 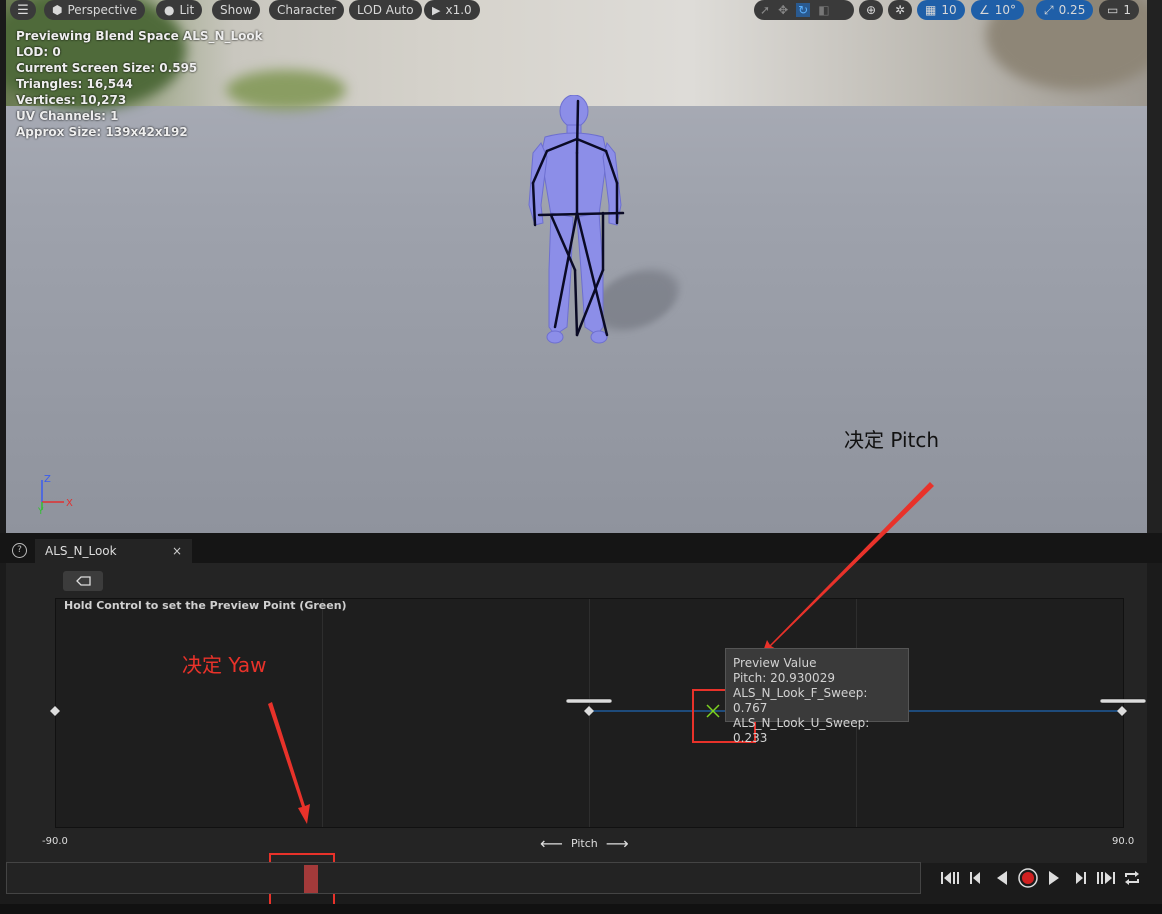 What do you see at coordinates (784, 678) in the screenshot?
I see `tooltip-pitch: Pitch: 20.930029` at bounding box center [784, 678].